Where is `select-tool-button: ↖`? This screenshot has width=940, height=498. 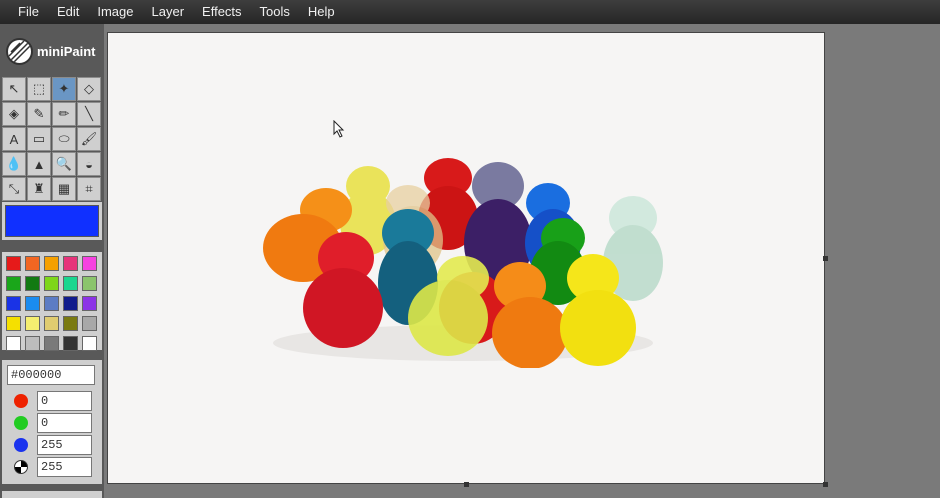 select-tool-button: ↖ is located at coordinates (14, 89).